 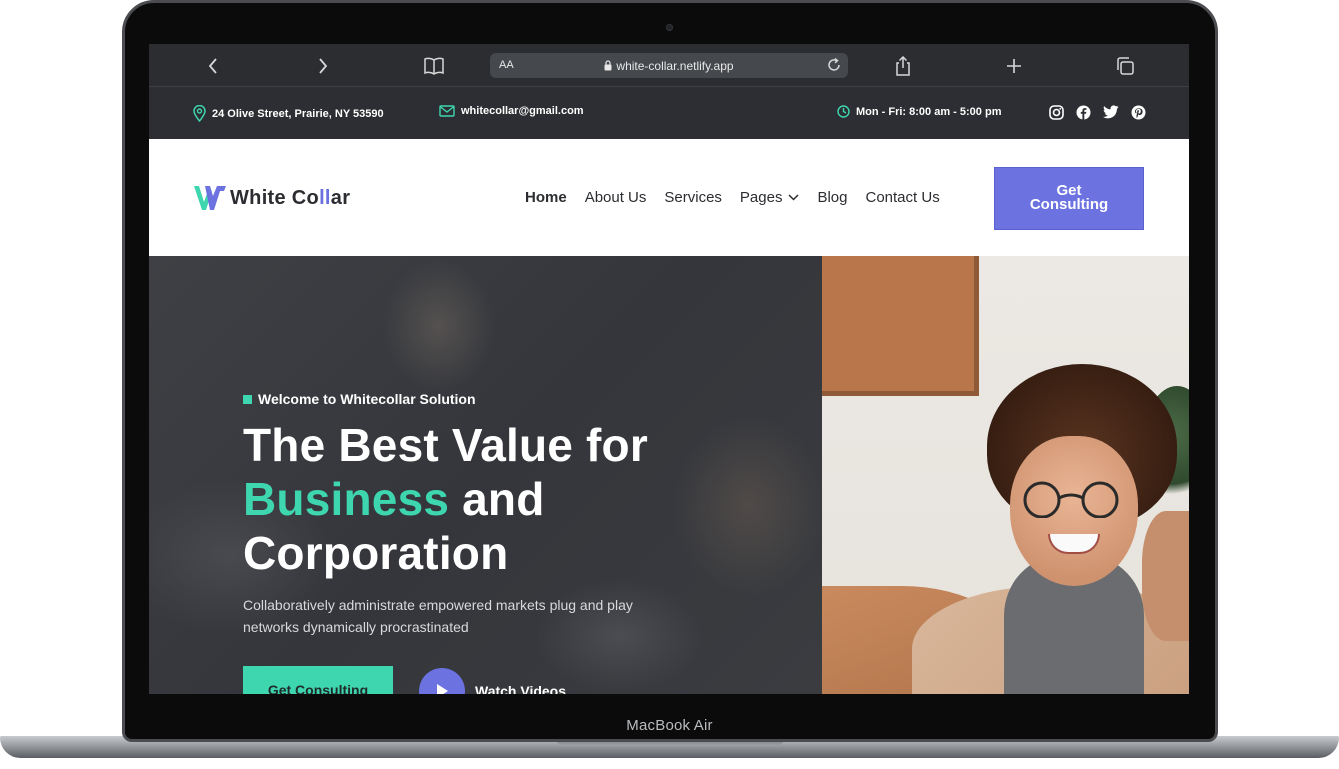 I want to click on man, so click(x=1165, y=576).